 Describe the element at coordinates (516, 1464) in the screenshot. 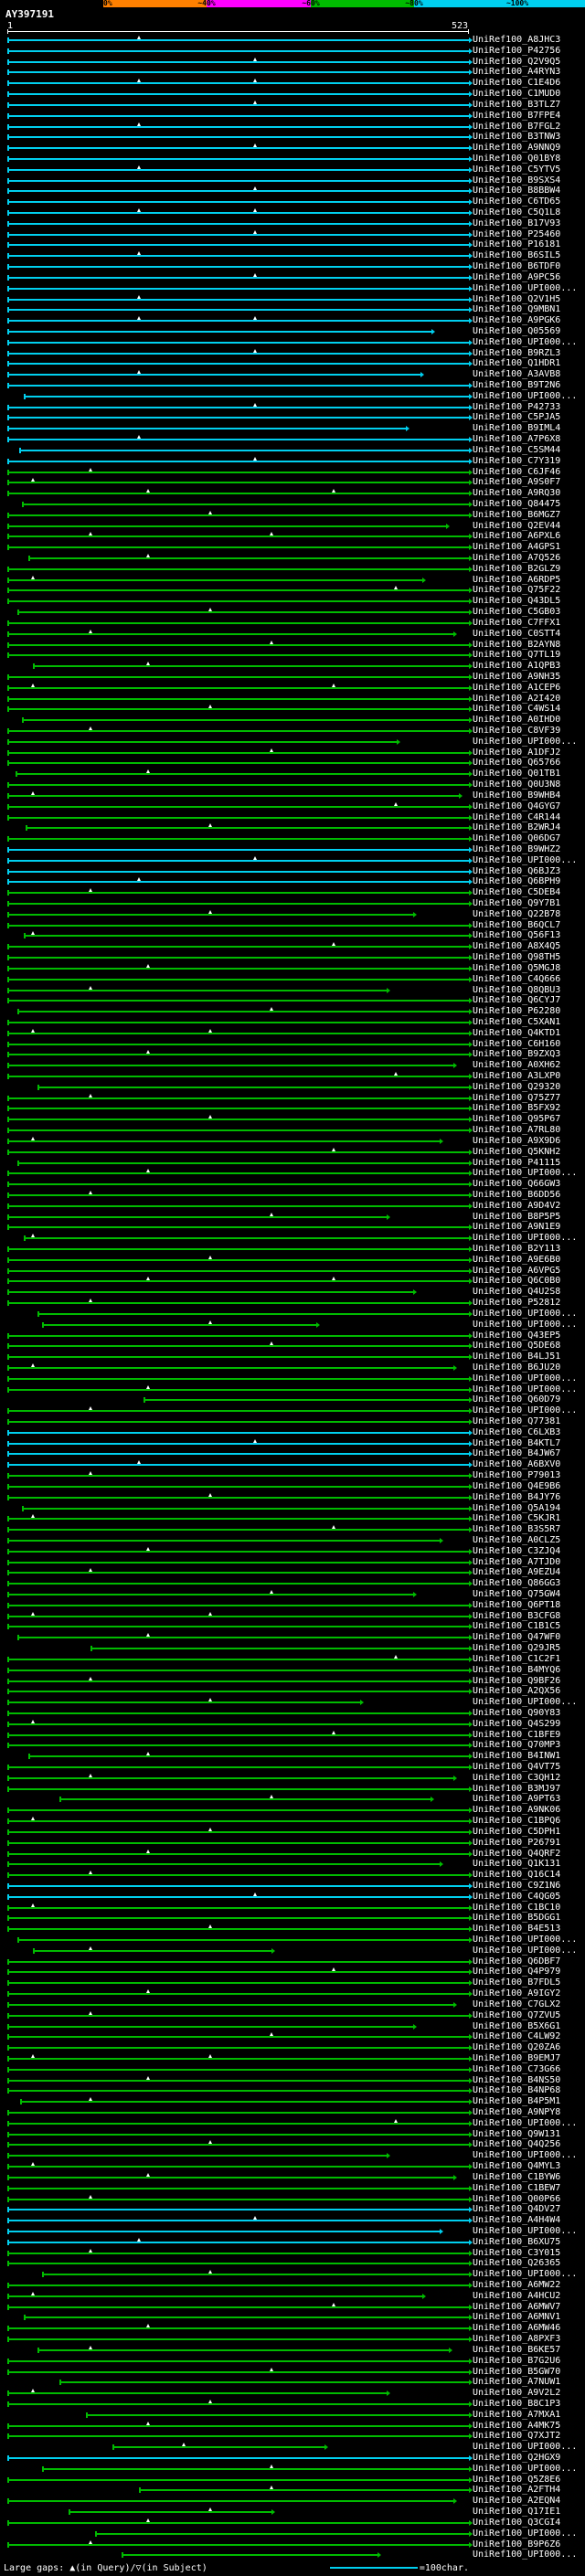

I see `hit-label: UniRef100_A6BXV0` at that location.